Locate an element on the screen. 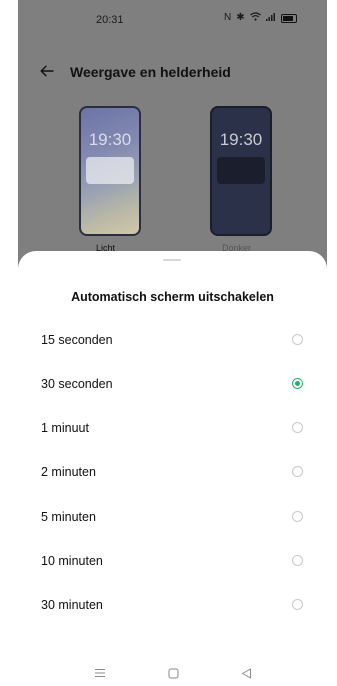  option-label: 10 minuten is located at coordinates (72, 561).